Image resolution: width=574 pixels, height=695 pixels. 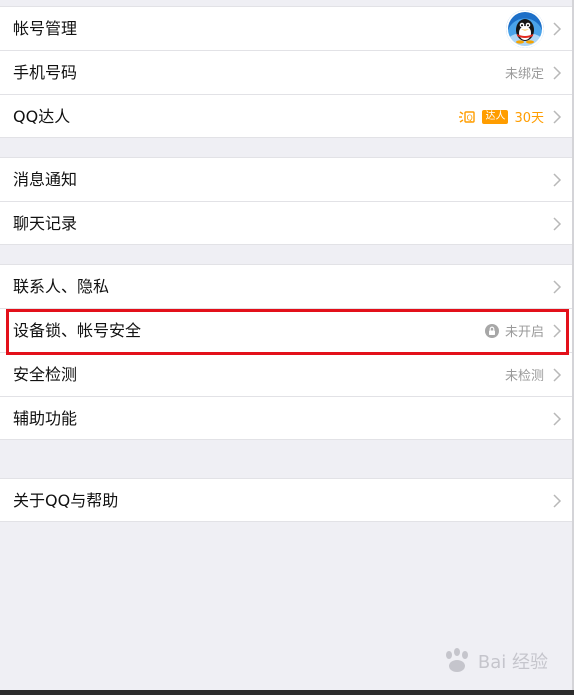 What do you see at coordinates (287, 116) in the screenshot?
I see `qq-expert-row: QQ达人 Q 达人 30天` at bounding box center [287, 116].